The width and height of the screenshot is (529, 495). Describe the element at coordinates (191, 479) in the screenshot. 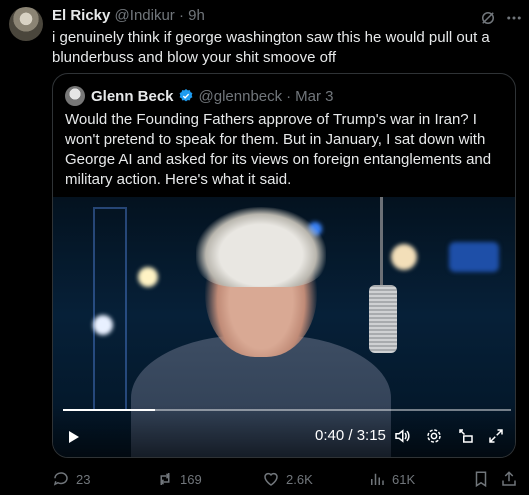

I see `repost-count: 169` at that location.